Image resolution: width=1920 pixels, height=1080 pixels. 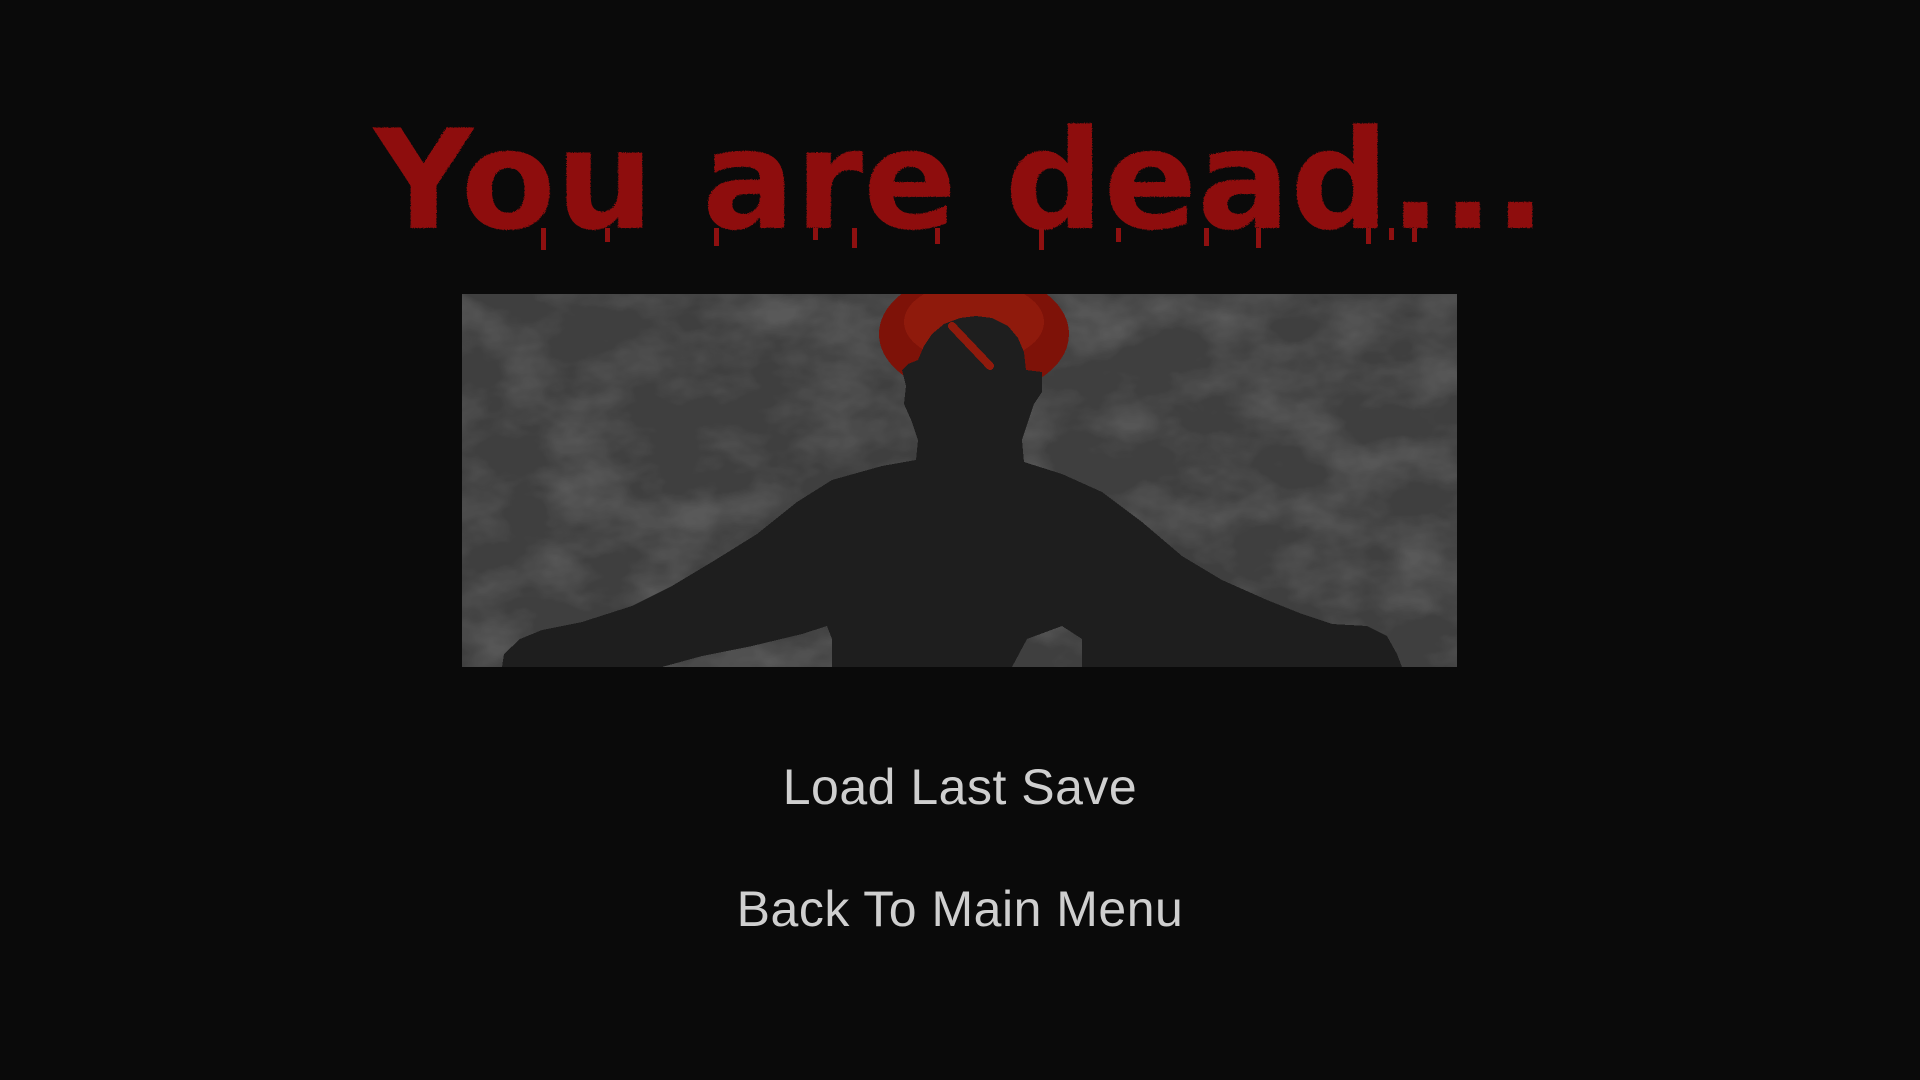 I want to click on back-to-main-menu-button: Back To Main Menu, so click(x=960, y=909).